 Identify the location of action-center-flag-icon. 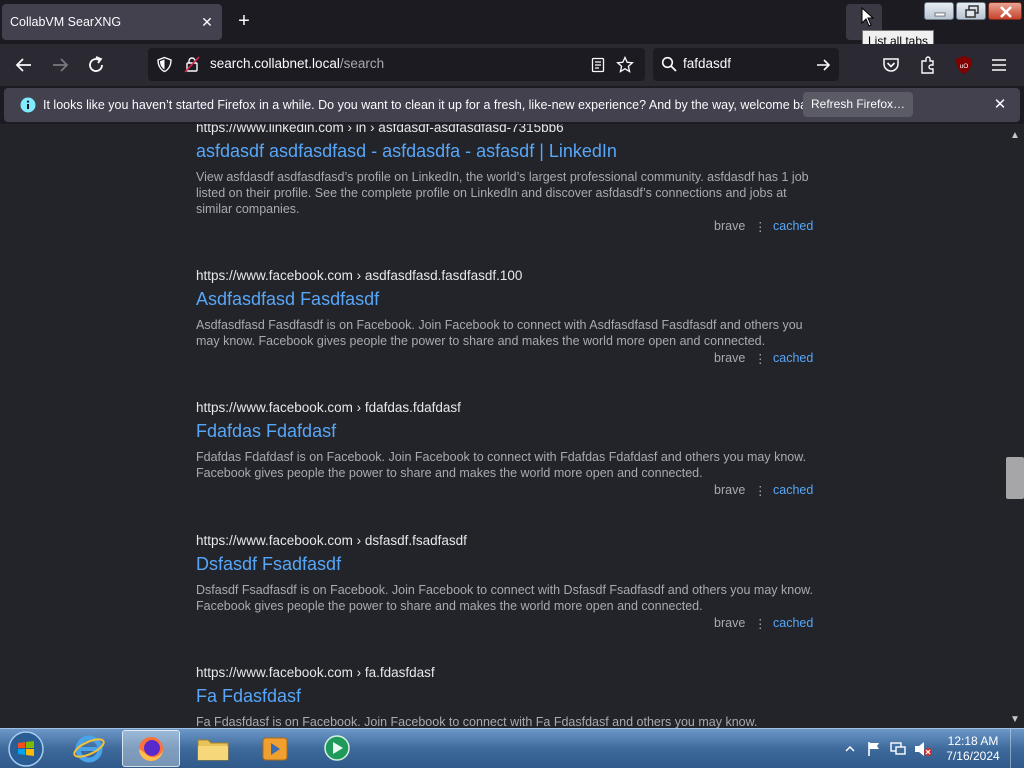
(874, 749).